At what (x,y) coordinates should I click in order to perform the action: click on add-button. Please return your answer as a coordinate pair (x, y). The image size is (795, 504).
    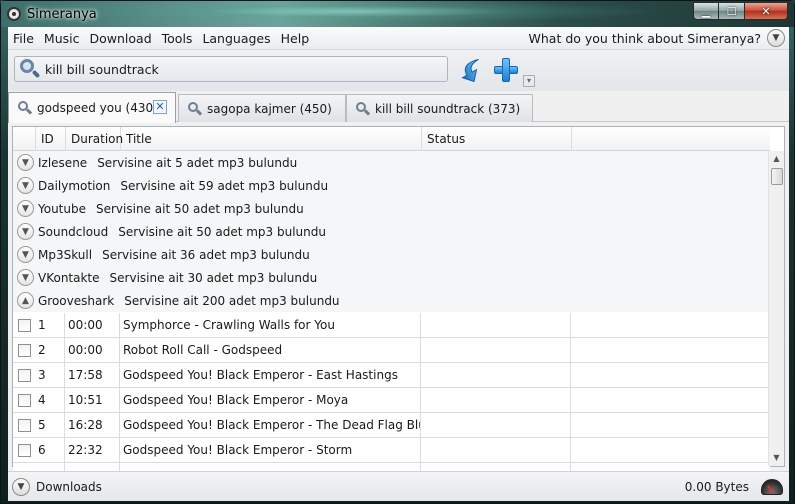
    Looking at the image, I should click on (506, 70).